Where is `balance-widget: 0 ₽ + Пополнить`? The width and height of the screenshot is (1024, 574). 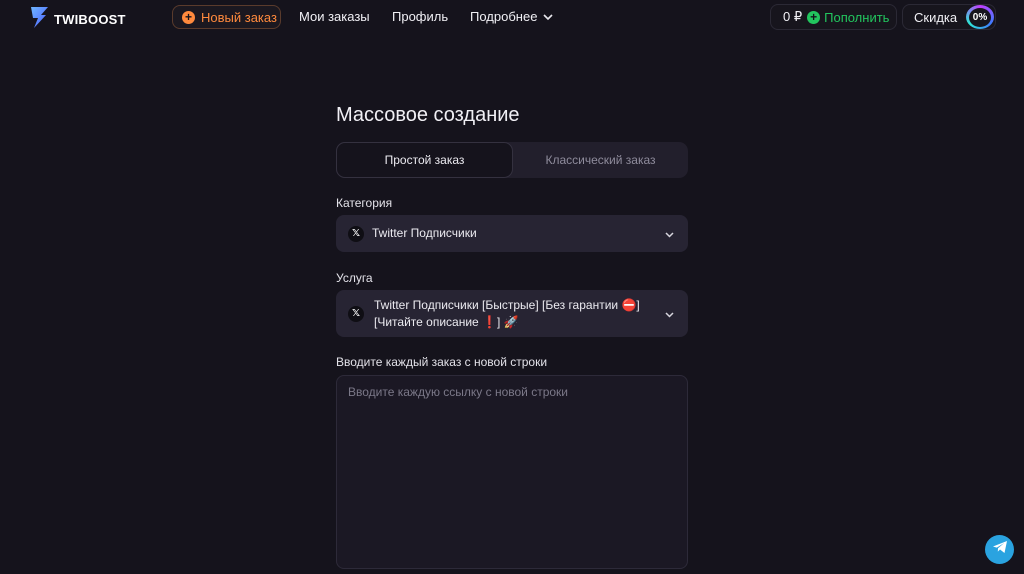
balance-widget: 0 ₽ + Пополнить is located at coordinates (833, 17).